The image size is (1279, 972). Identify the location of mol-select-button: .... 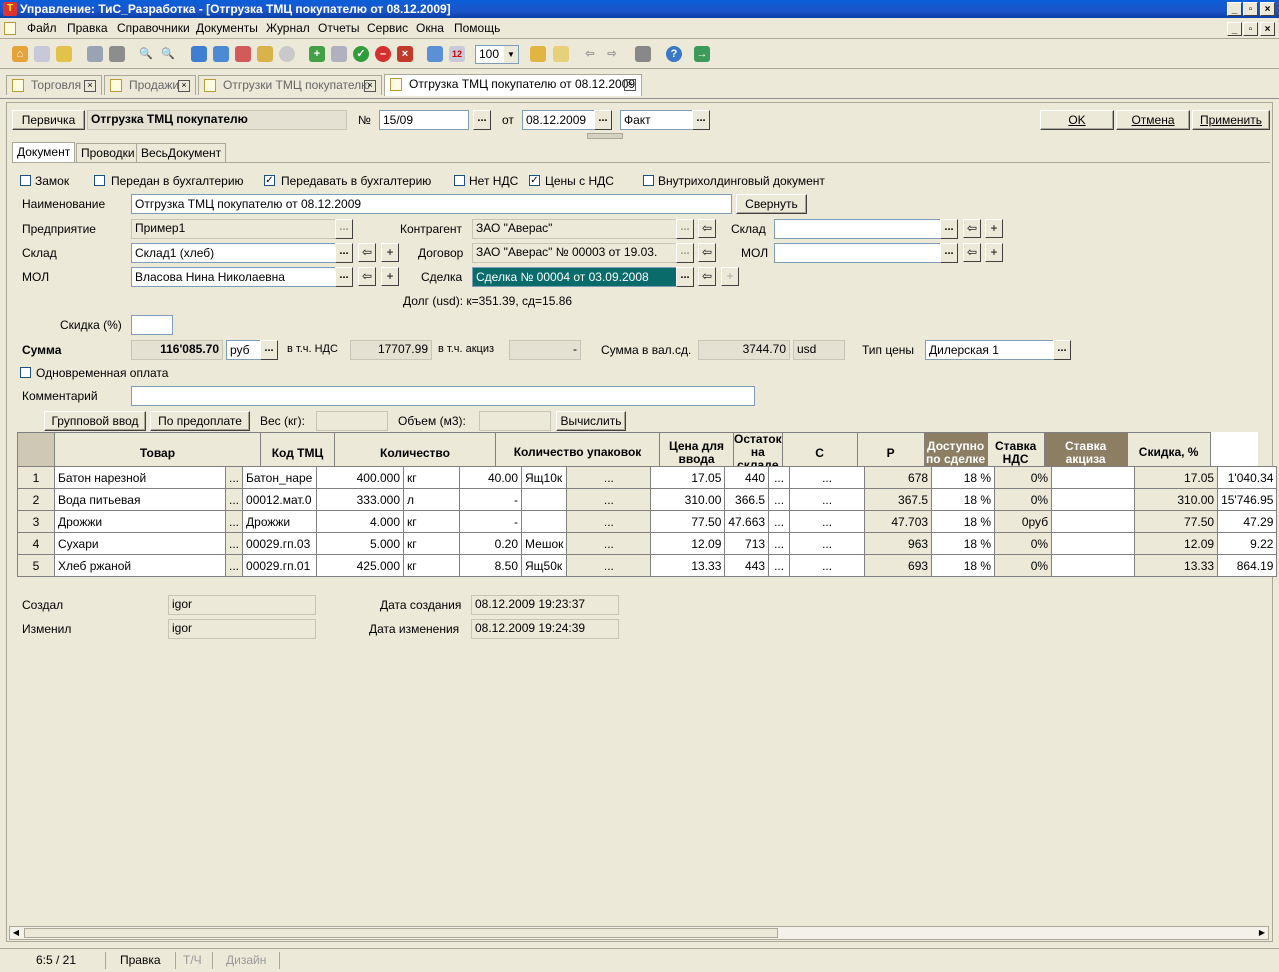
(344, 277).